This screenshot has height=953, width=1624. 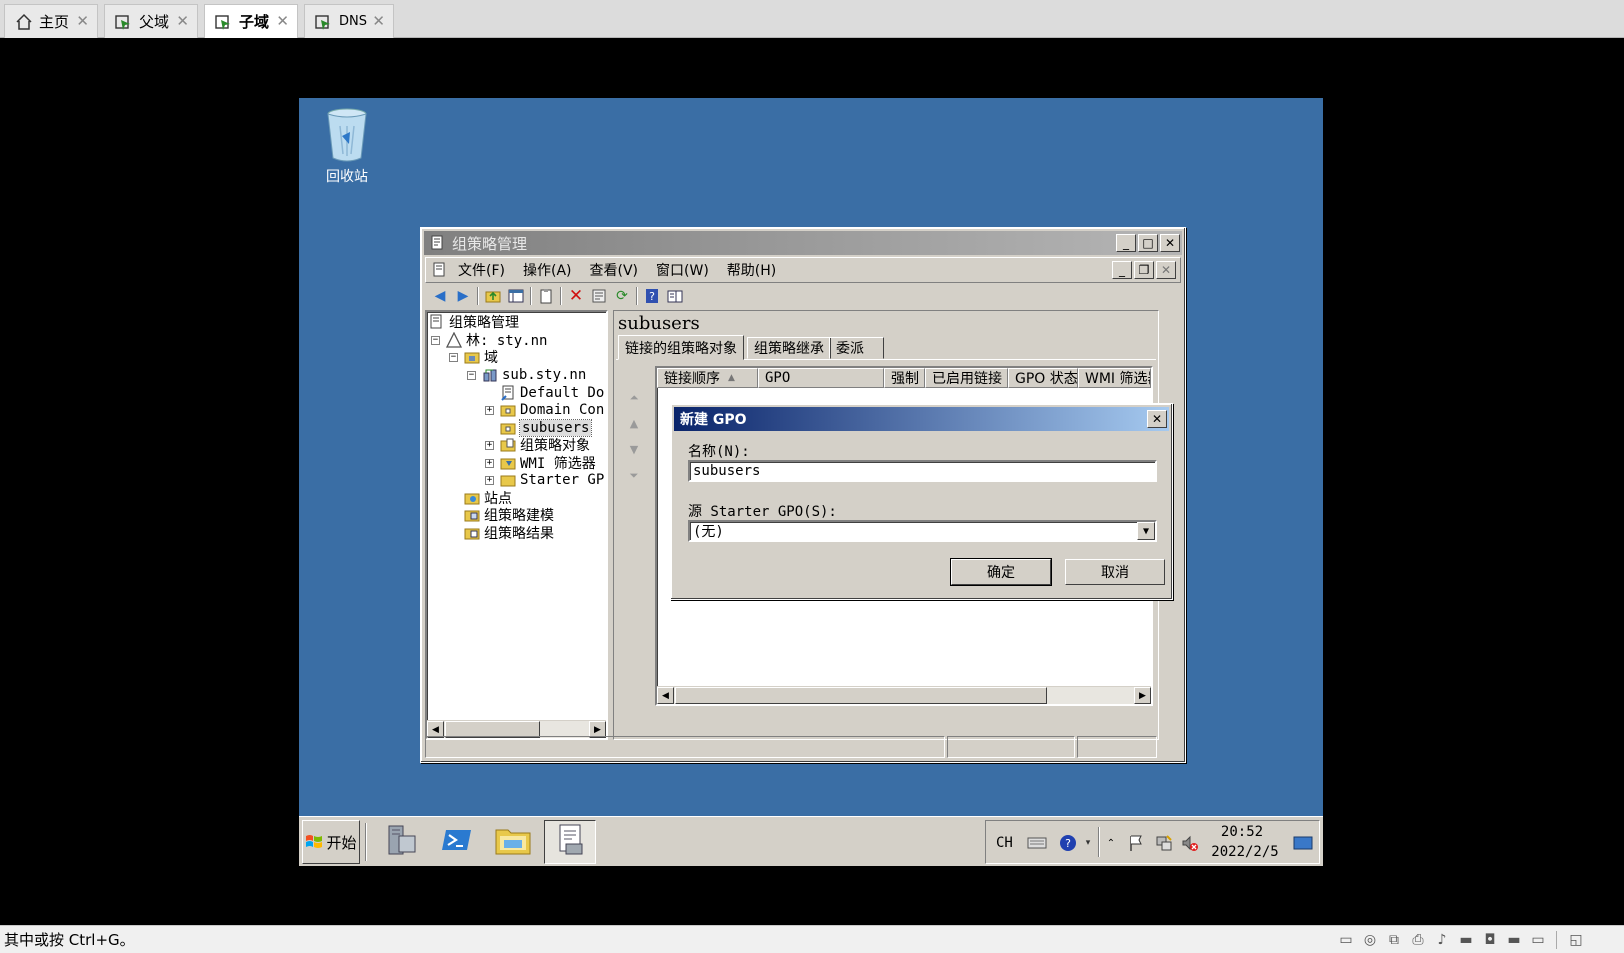 What do you see at coordinates (789, 348) in the screenshot?
I see `tab-gp-inheritance: 组策略继承` at bounding box center [789, 348].